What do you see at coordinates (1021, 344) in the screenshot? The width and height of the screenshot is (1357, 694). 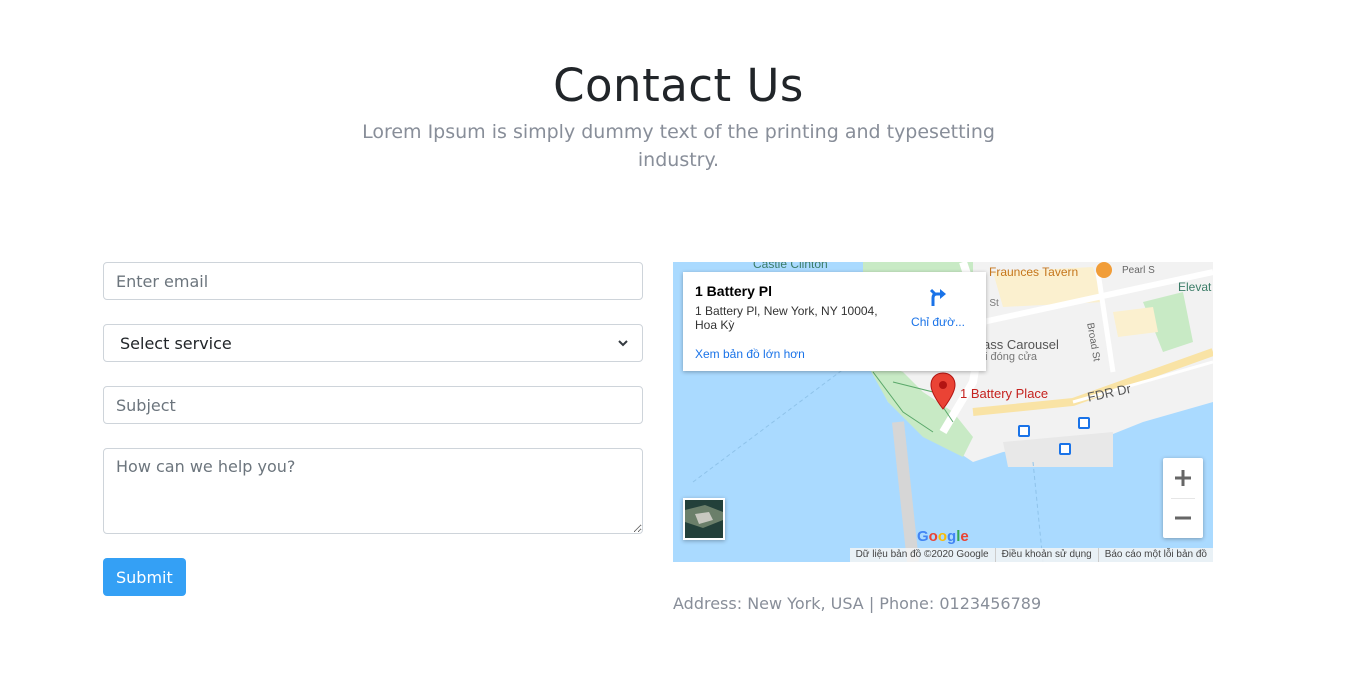 I see `map-label-carousel: ass Carousel` at bounding box center [1021, 344].